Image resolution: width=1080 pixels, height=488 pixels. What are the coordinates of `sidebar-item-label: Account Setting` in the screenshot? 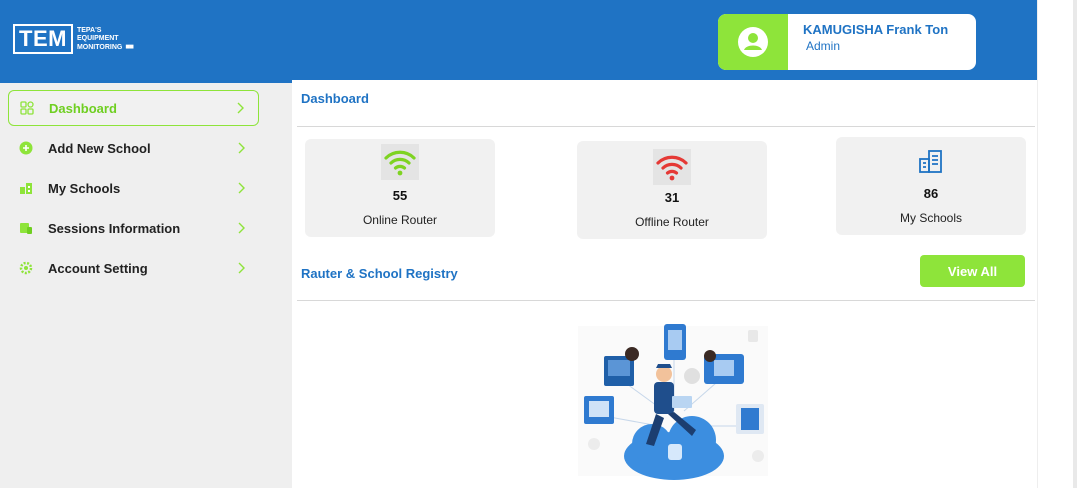 It's located at (98, 268).